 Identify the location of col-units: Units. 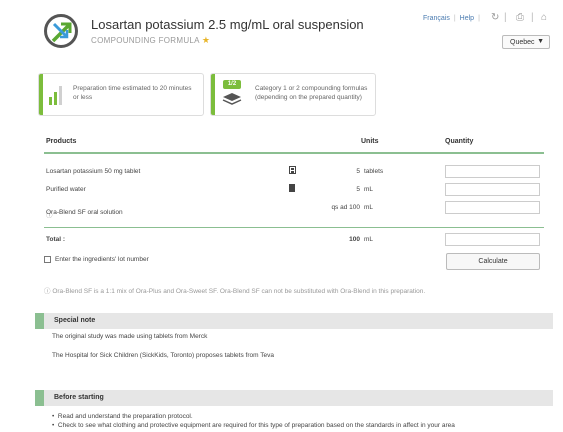
(370, 141).